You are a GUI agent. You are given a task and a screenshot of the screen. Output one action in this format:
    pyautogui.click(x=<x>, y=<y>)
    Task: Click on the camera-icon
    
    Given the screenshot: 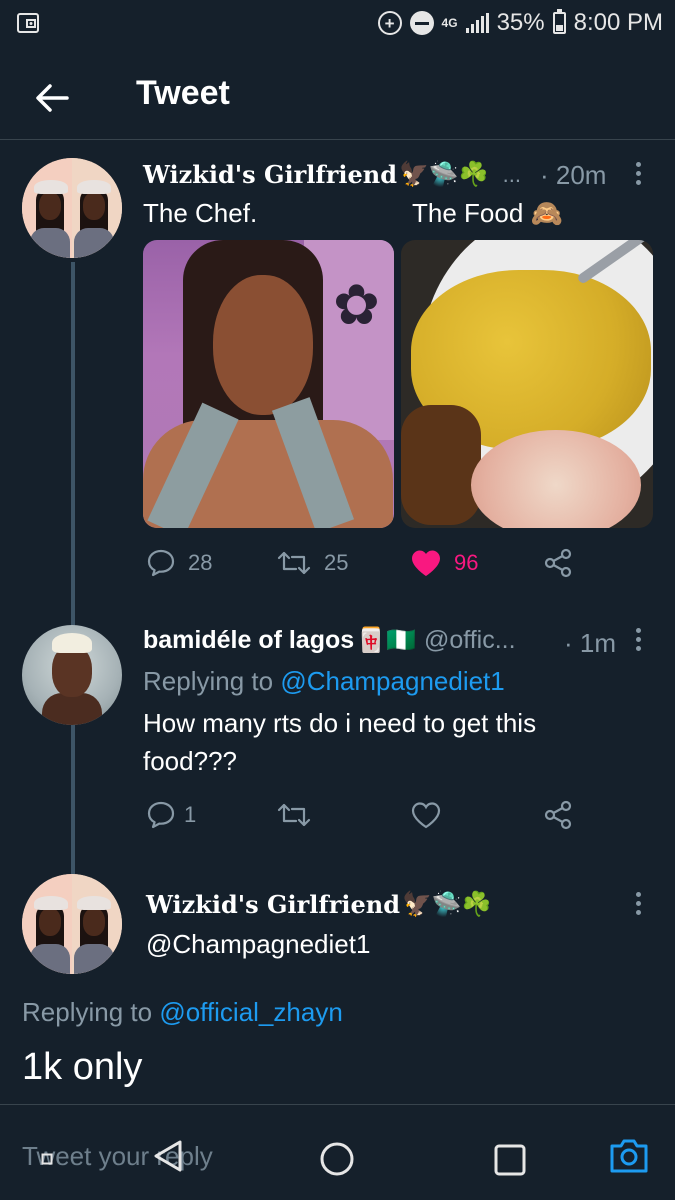 What is the action you would take?
    pyautogui.click(x=629, y=1156)
    